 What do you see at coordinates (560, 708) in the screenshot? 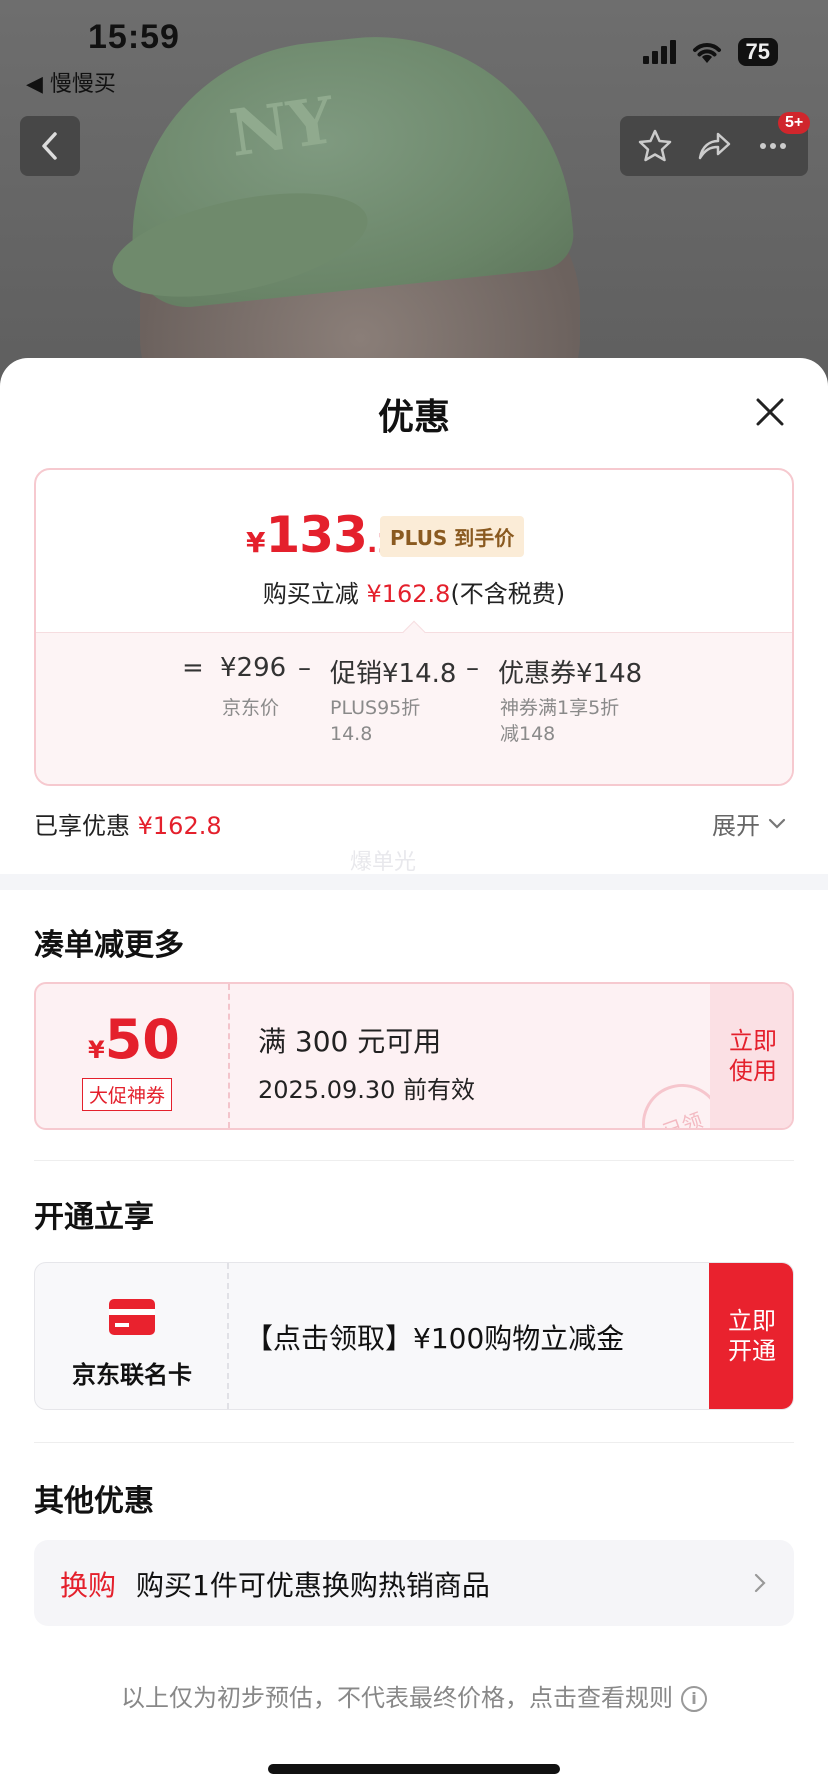
I see `coupon-note-line: 神券满1享5折` at bounding box center [560, 708].